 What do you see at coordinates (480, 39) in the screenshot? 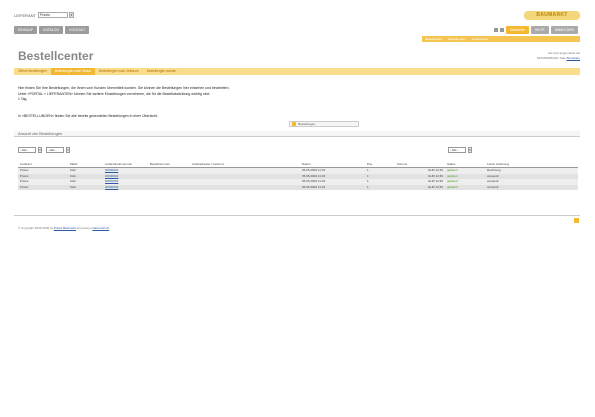
I see `subnav-lieferschein: Lieferschein` at bounding box center [480, 39].